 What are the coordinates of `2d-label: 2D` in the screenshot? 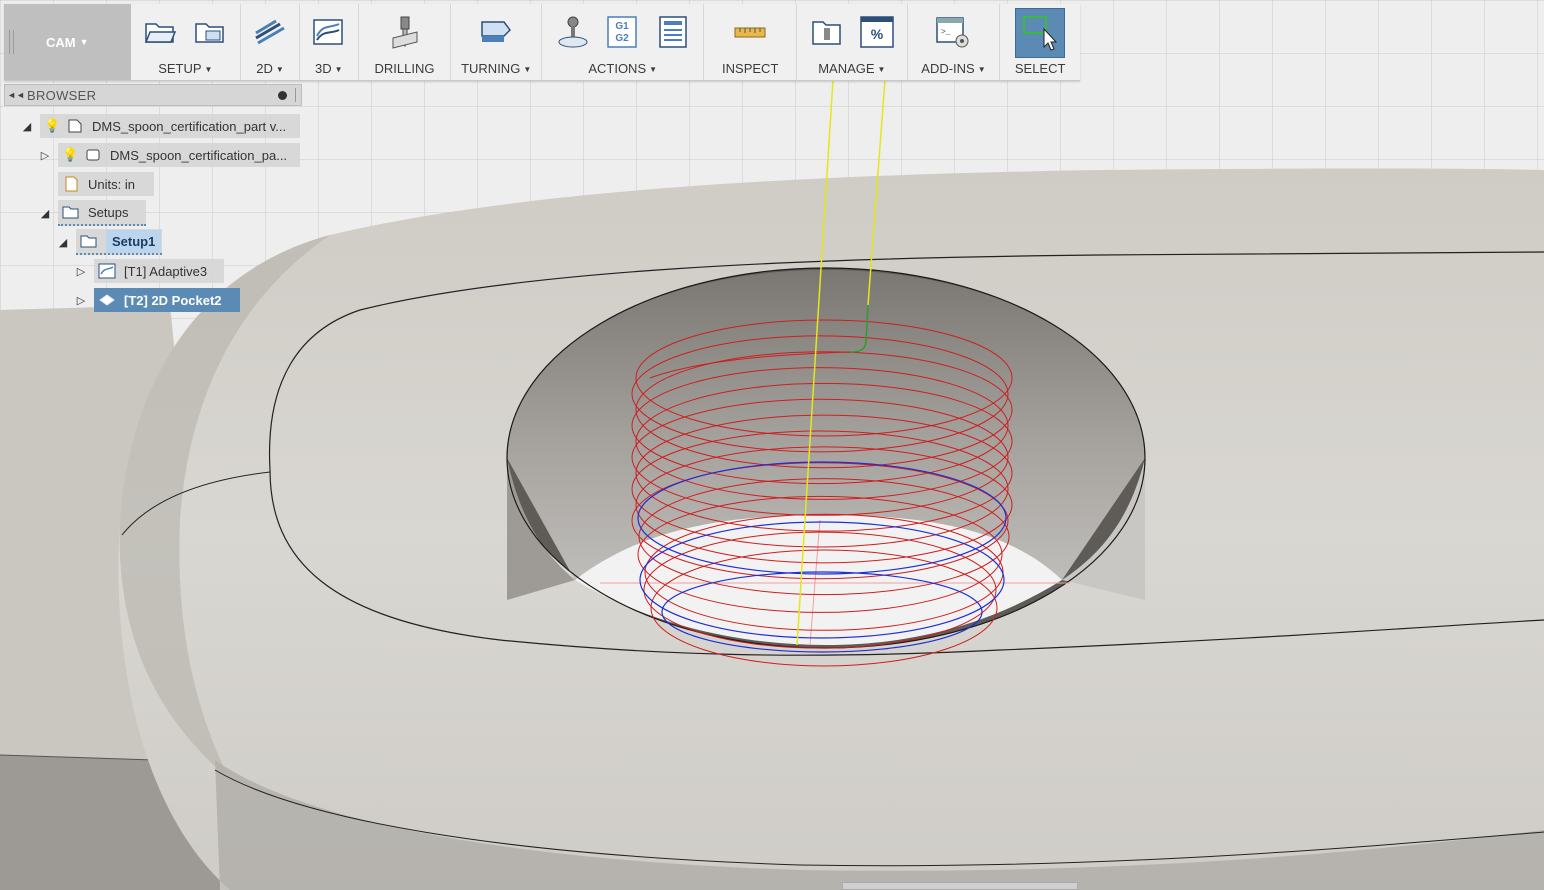 It's located at (264, 68).